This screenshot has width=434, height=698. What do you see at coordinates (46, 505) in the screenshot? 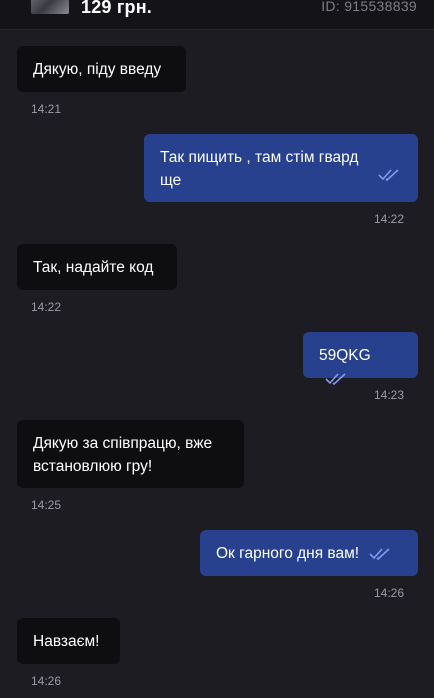
I see `message-time: 14:25` at bounding box center [46, 505].